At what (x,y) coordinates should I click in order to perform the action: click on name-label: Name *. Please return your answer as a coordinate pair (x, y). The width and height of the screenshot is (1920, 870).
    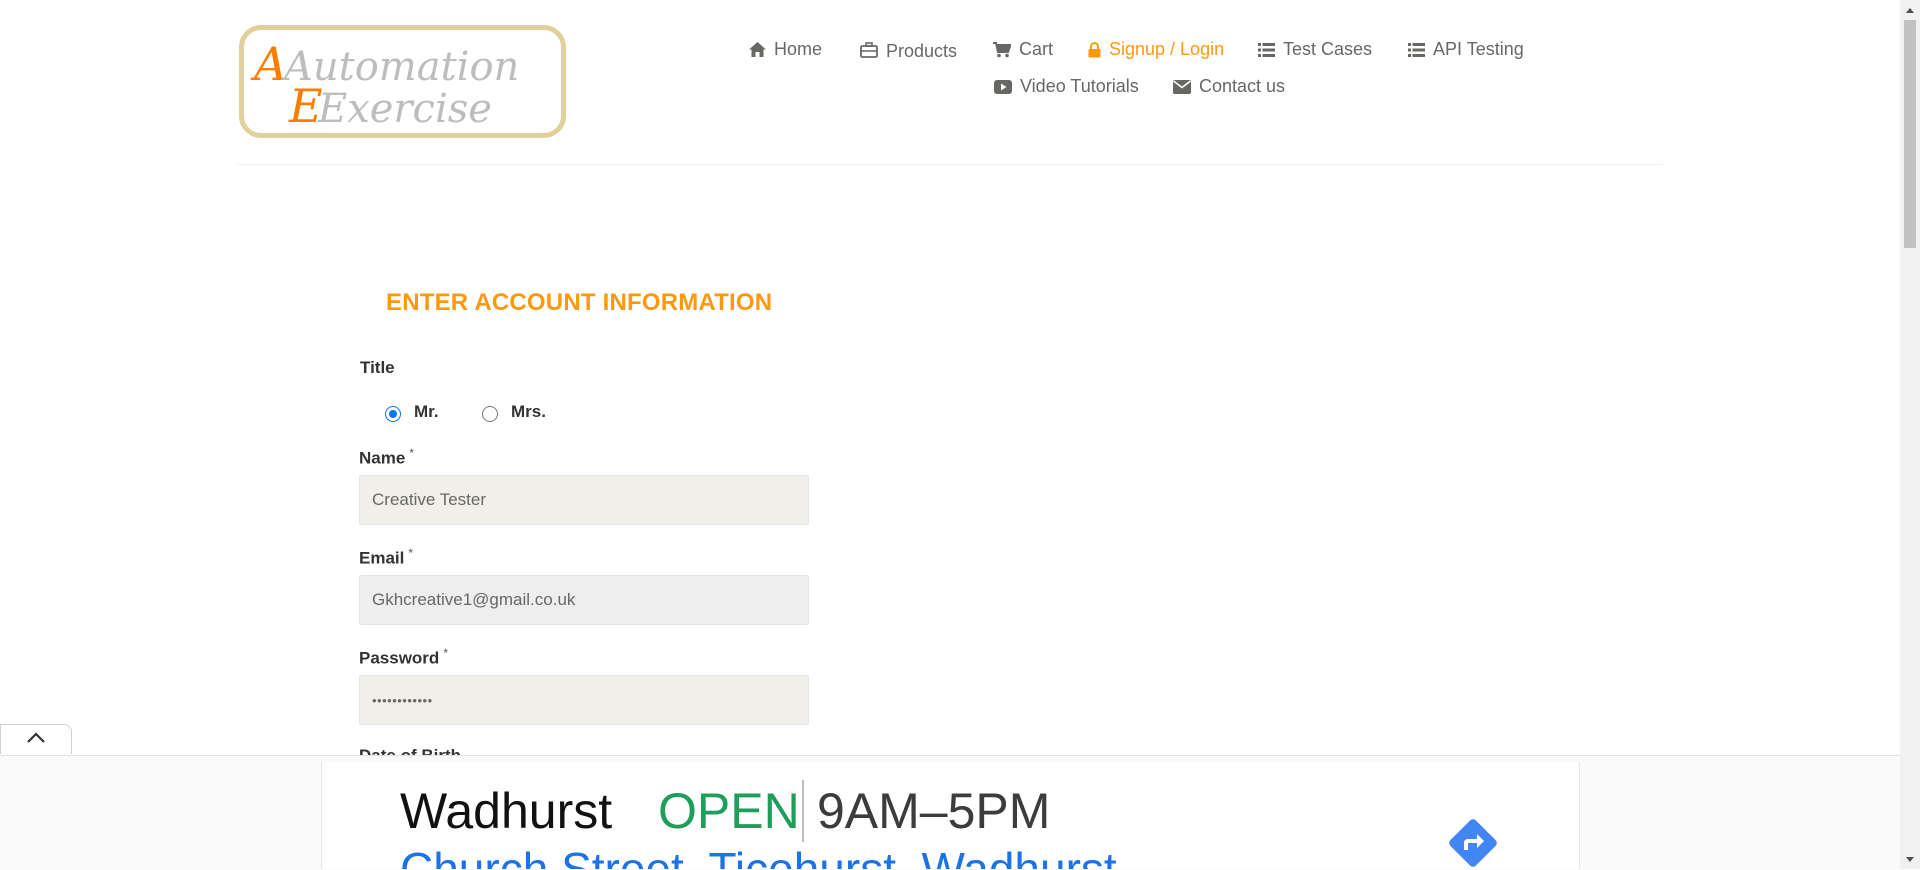
    Looking at the image, I should click on (386, 457).